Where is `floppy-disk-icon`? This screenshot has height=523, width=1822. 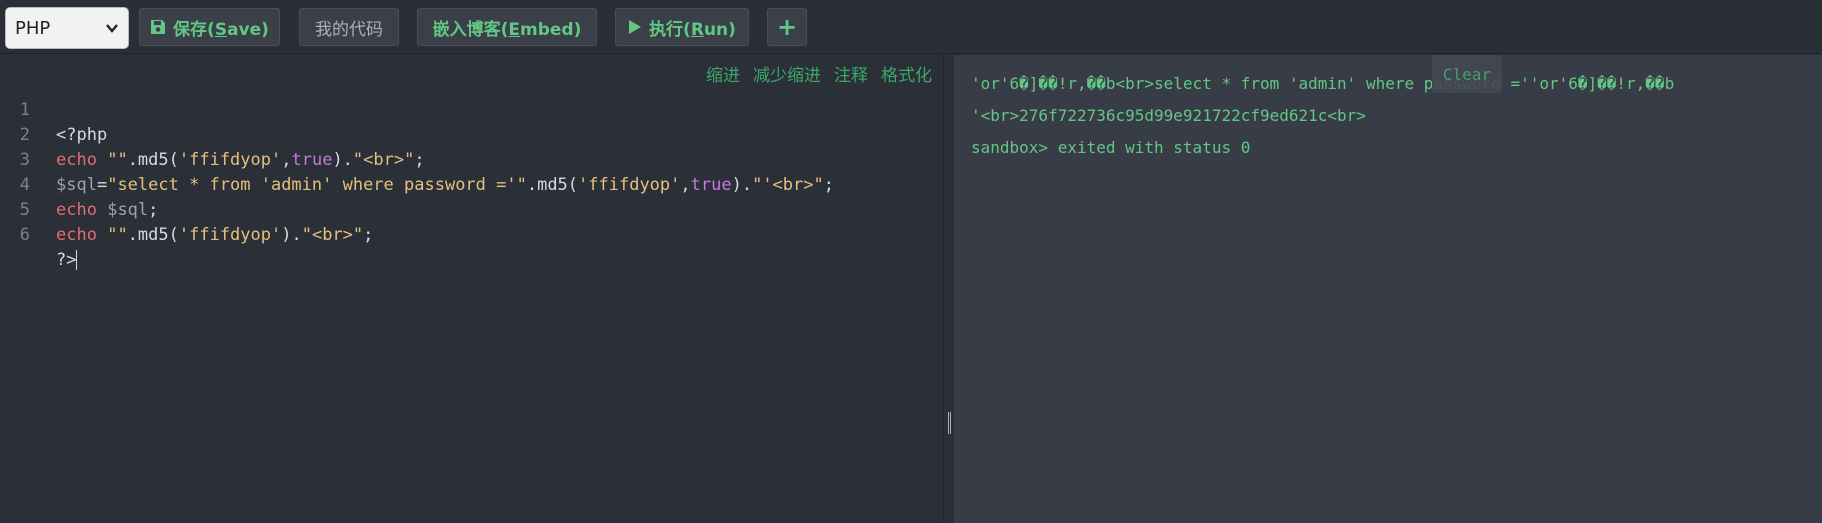 floppy-disk-icon is located at coordinates (158, 27).